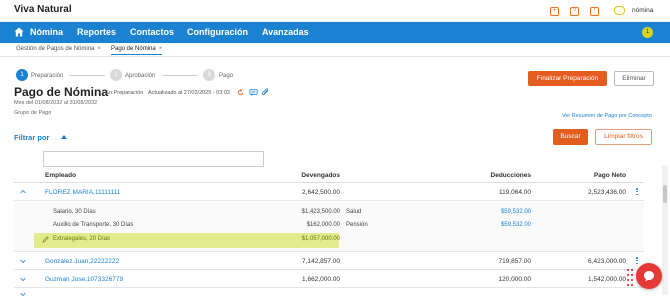 This screenshot has width=670, height=297. I want to click on scrollbar-thumb, so click(665, 194).